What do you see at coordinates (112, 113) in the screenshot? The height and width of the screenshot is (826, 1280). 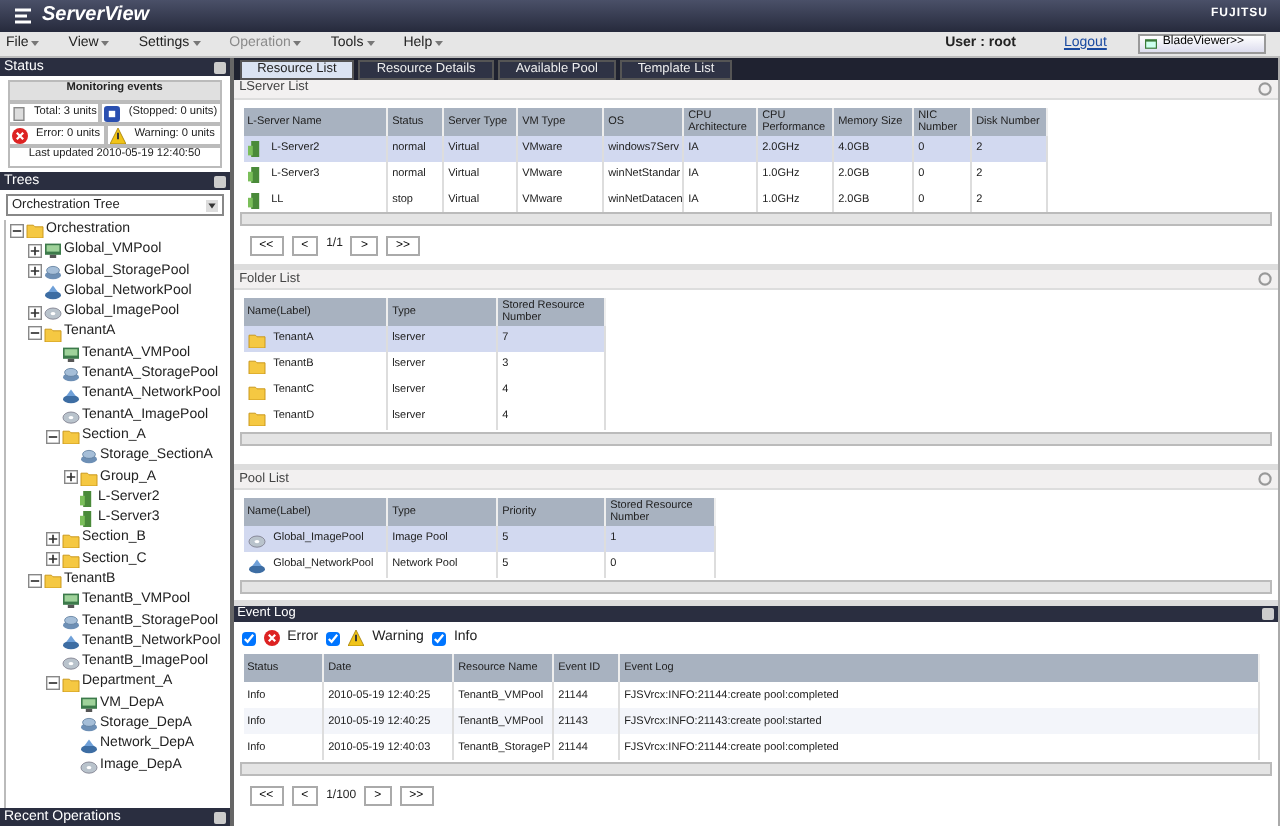 I see `stop-icon` at bounding box center [112, 113].